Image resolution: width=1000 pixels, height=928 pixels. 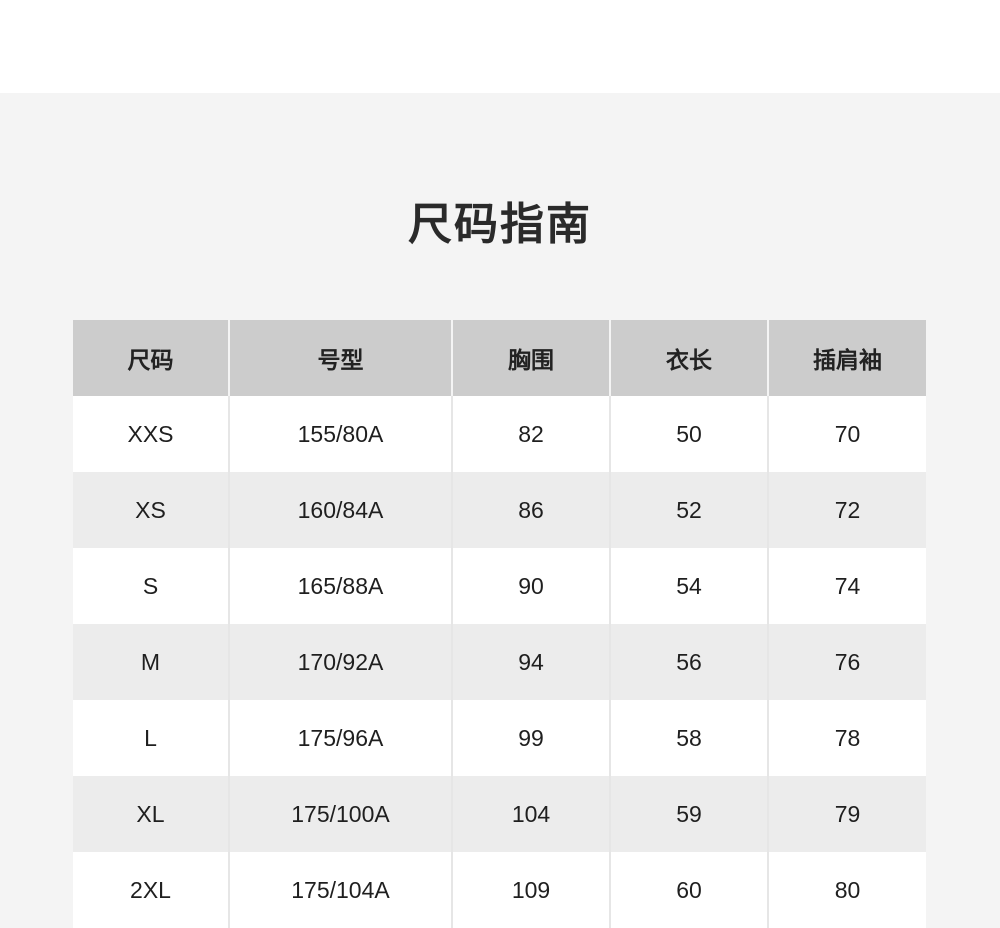 What do you see at coordinates (151, 890) in the screenshot?
I see `cell-size: 2XL` at bounding box center [151, 890].